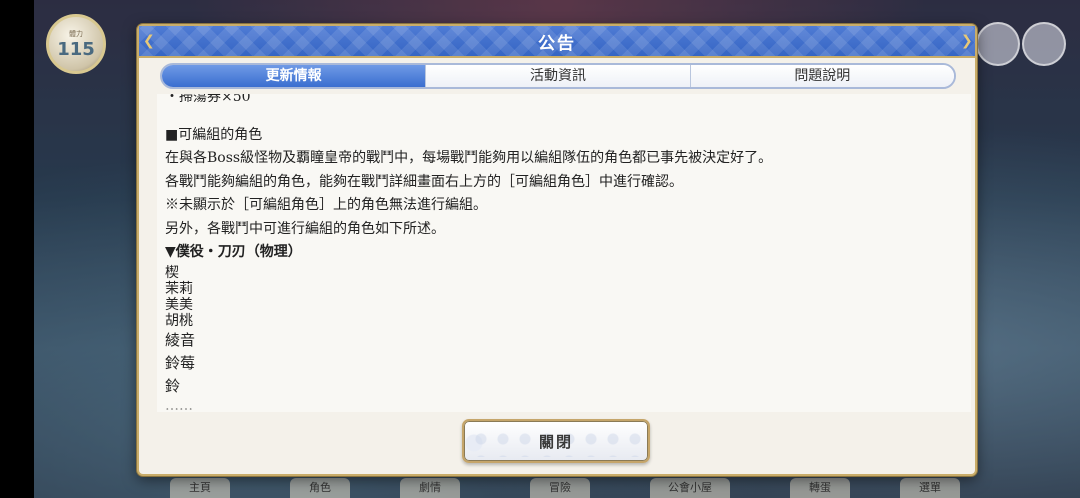 Image resolution: width=1080 pixels, height=498 pixels. Describe the element at coordinates (208, 99) in the screenshot. I see `partial-reward-line: ・掃蕩券×50` at that location.